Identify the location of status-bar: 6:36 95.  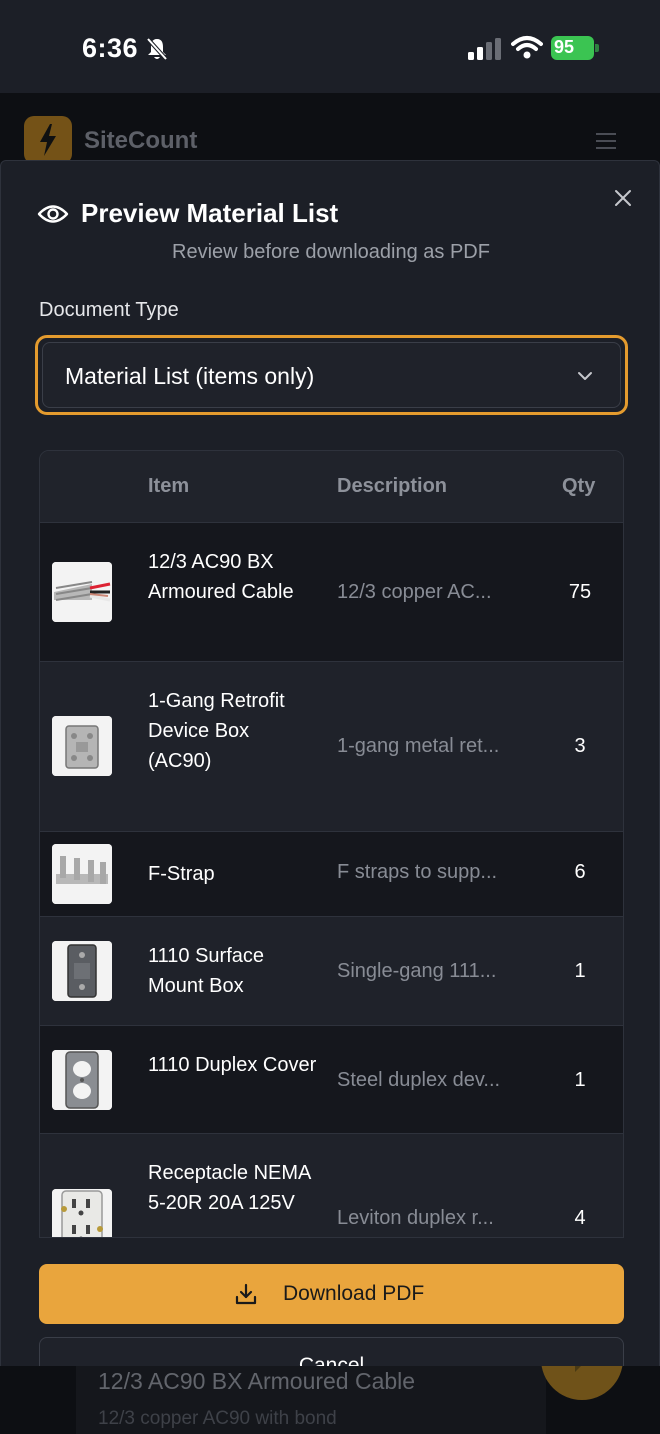
(330, 46).